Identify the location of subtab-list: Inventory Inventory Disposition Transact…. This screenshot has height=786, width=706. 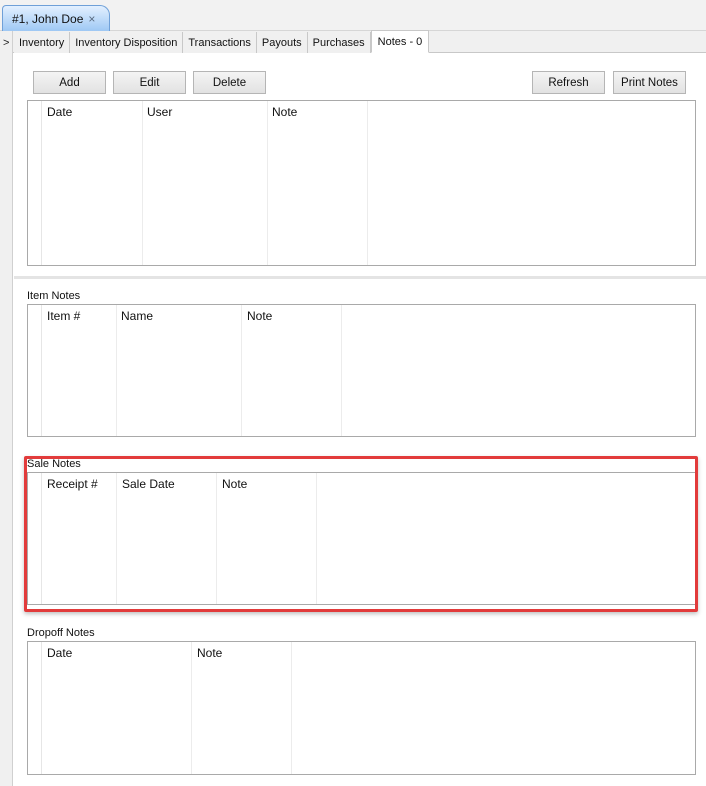
(222, 41).